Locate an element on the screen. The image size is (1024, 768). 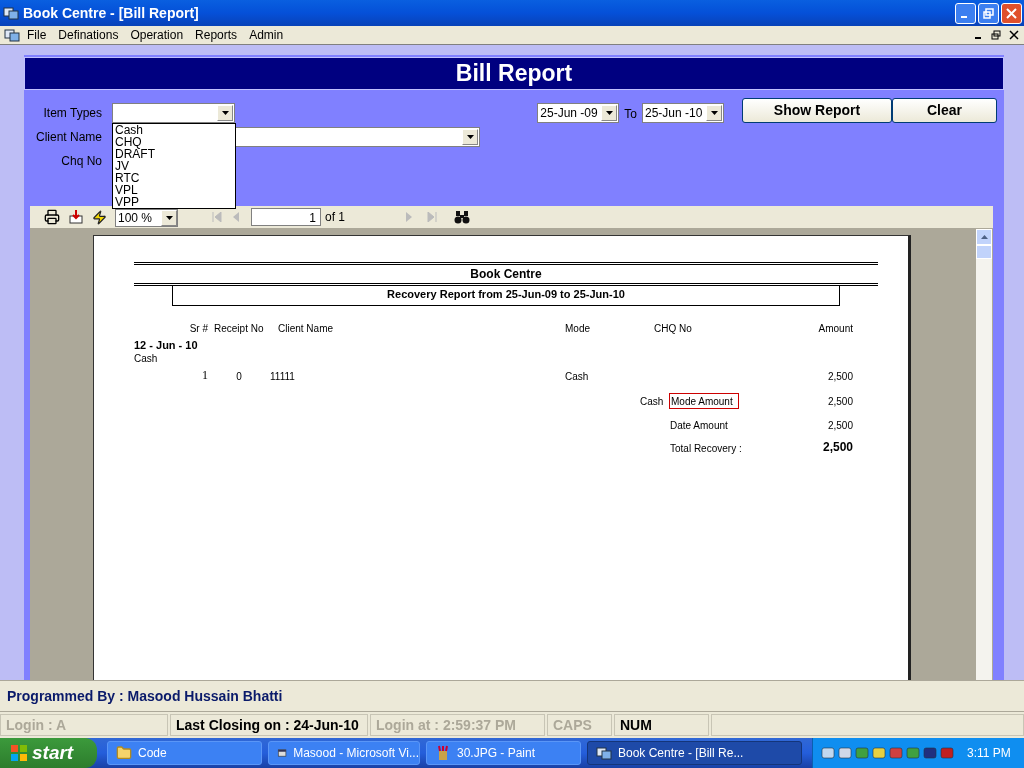
menu-item: Definations is located at coordinates (88, 35).